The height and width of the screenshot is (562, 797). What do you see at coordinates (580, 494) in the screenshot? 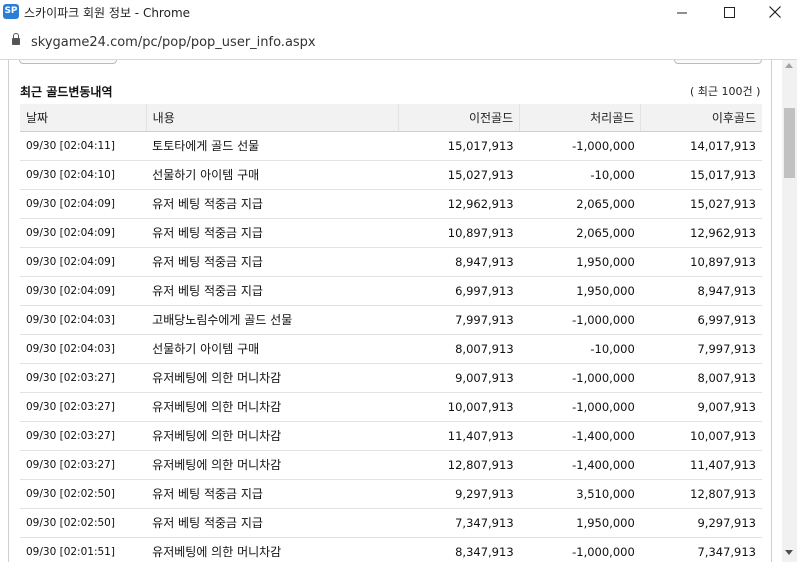
I see `row-change-gold: 3,510,000` at bounding box center [580, 494].